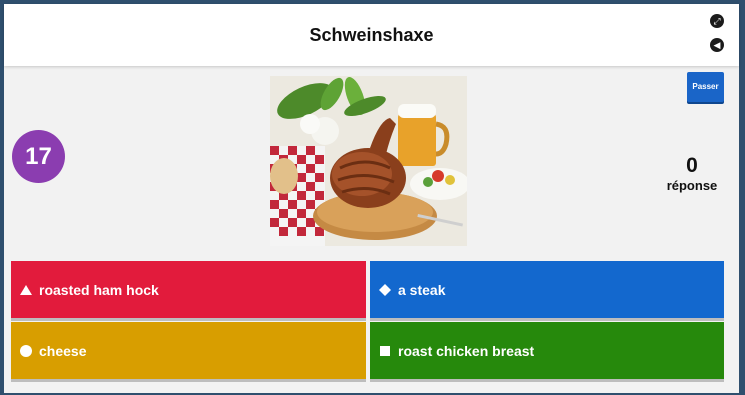  What do you see at coordinates (717, 21) in the screenshot?
I see `fullscreen-icon: ⤢` at bounding box center [717, 21].